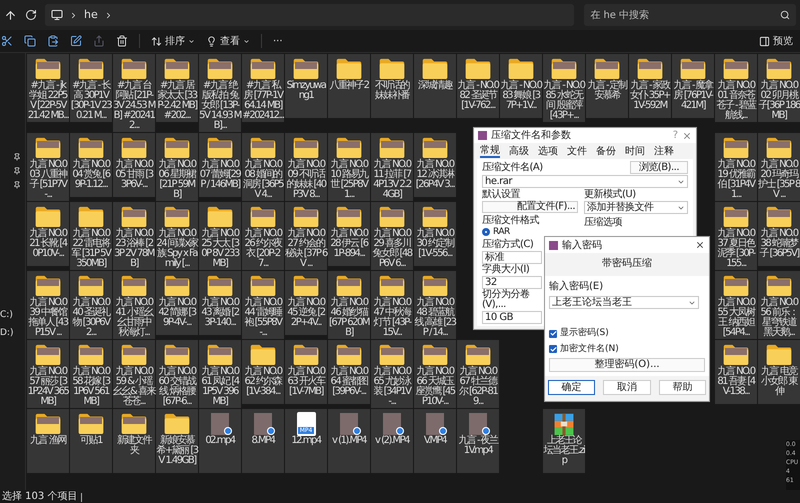  I want to click on file-tile: 02.mp4, so click(220, 441).